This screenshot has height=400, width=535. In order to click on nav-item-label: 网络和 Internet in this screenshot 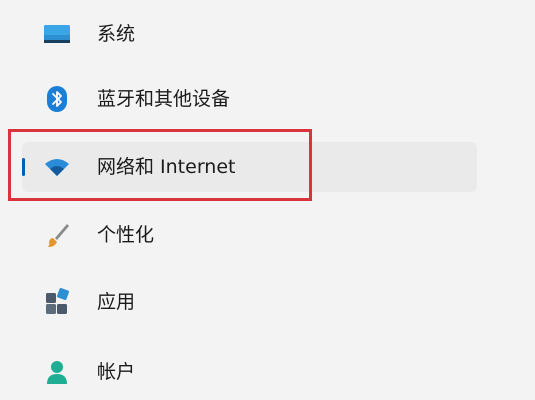, I will do `click(166, 167)`.